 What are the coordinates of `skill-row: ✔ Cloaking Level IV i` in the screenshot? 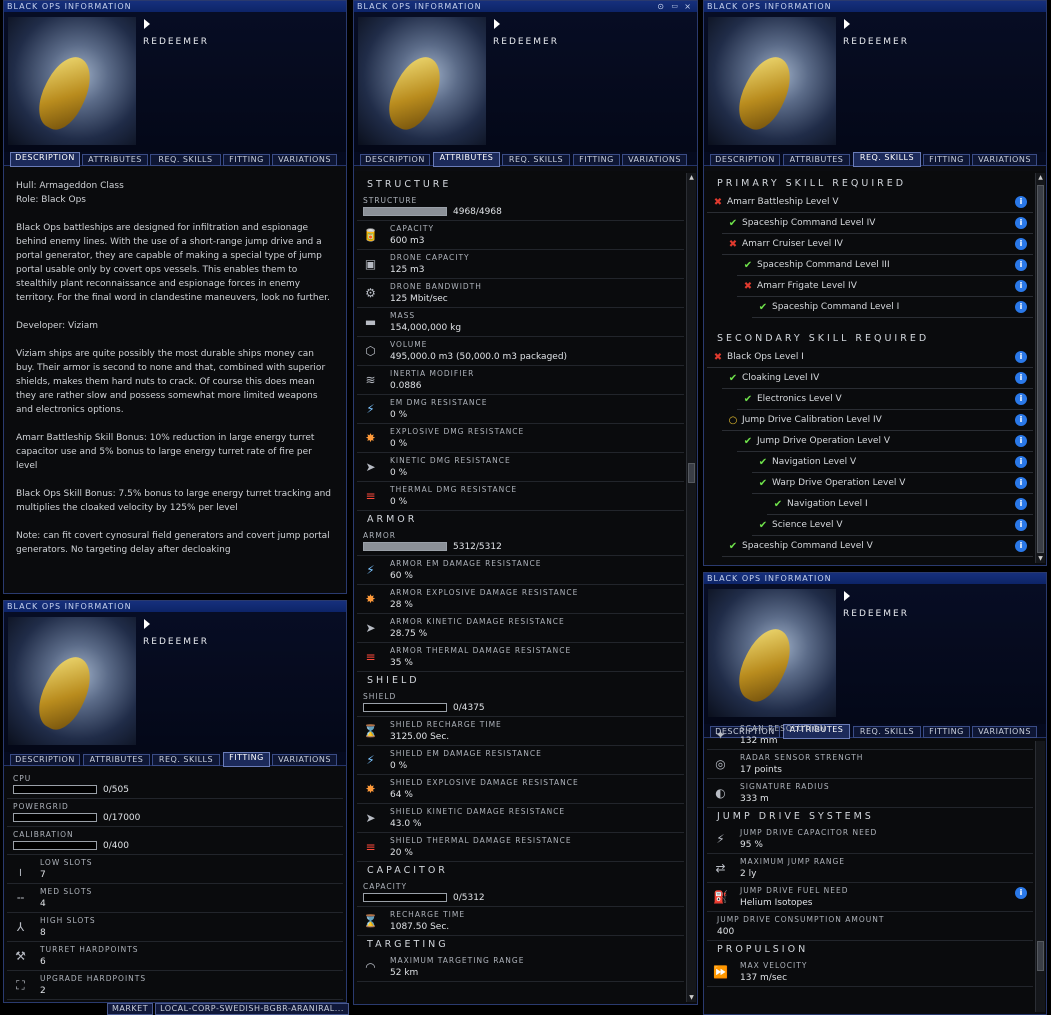 It's located at (877, 378).